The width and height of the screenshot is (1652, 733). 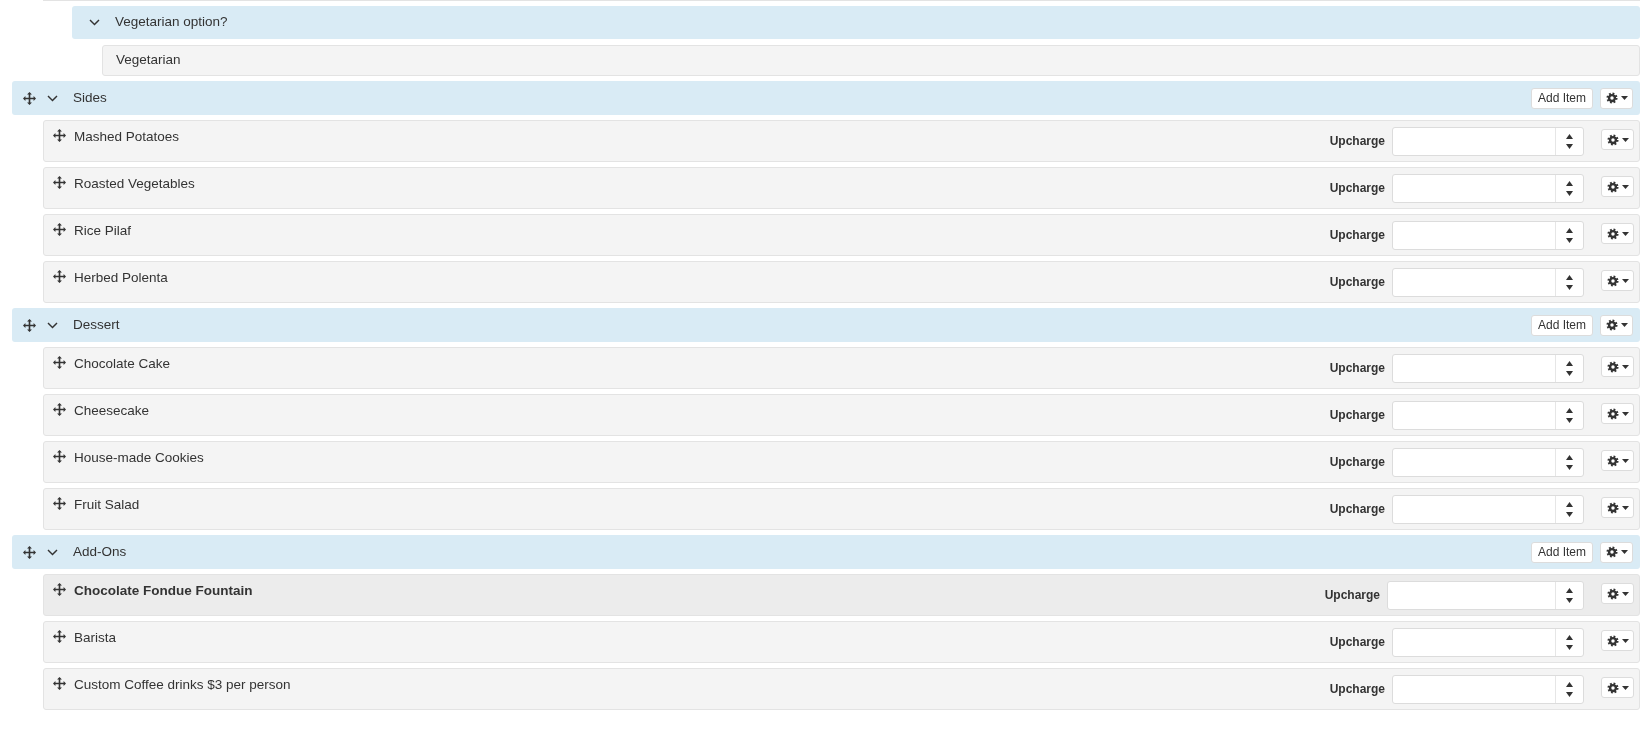 What do you see at coordinates (121, 278) in the screenshot?
I see `item-name: Herbed Polenta` at bounding box center [121, 278].